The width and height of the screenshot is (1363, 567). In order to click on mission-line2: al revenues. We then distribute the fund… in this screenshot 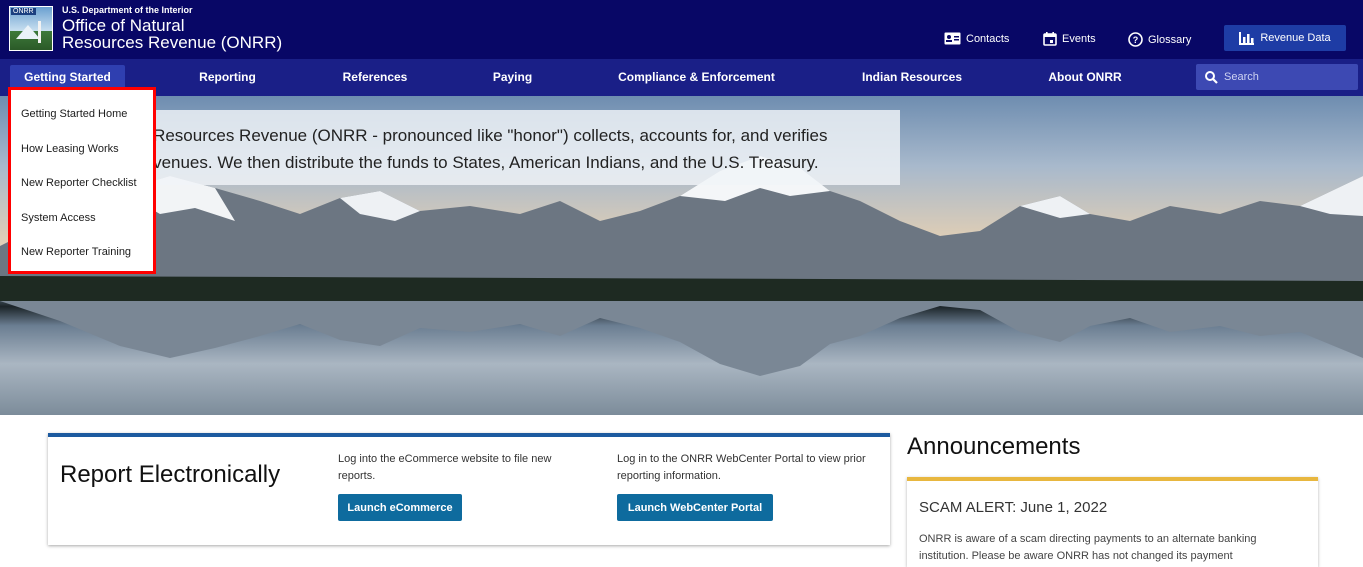, I will do `click(469, 162)`.